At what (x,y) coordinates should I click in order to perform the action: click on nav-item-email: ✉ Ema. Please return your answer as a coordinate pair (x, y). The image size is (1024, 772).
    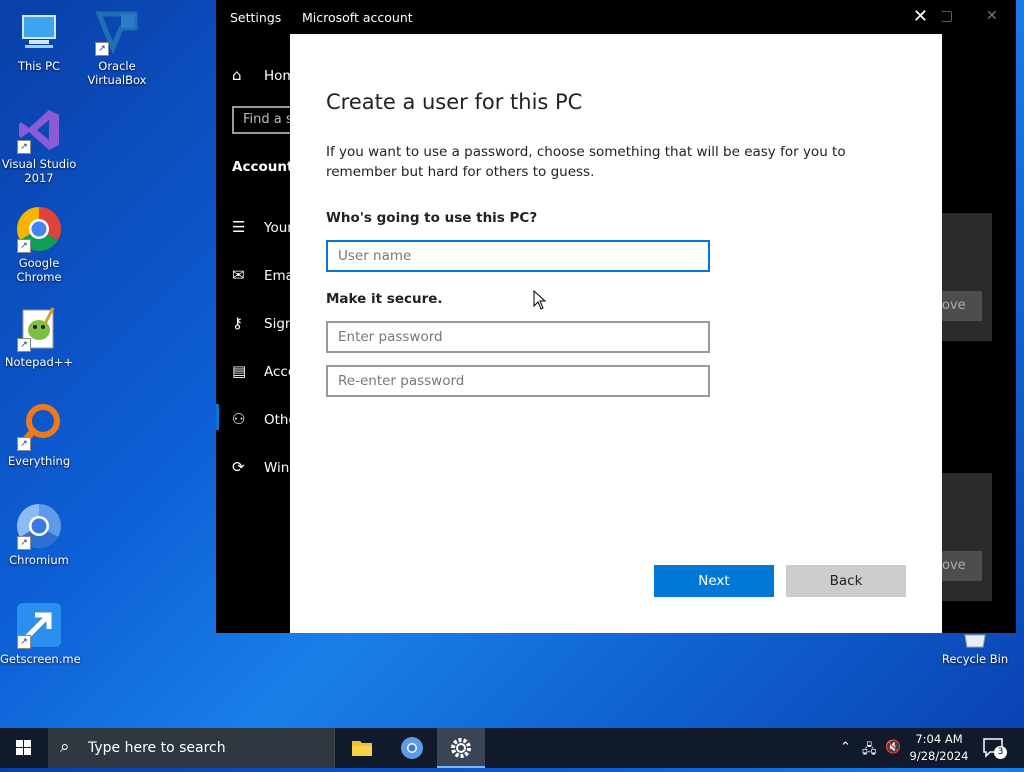
    Looking at the image, I should click on (261, 275).